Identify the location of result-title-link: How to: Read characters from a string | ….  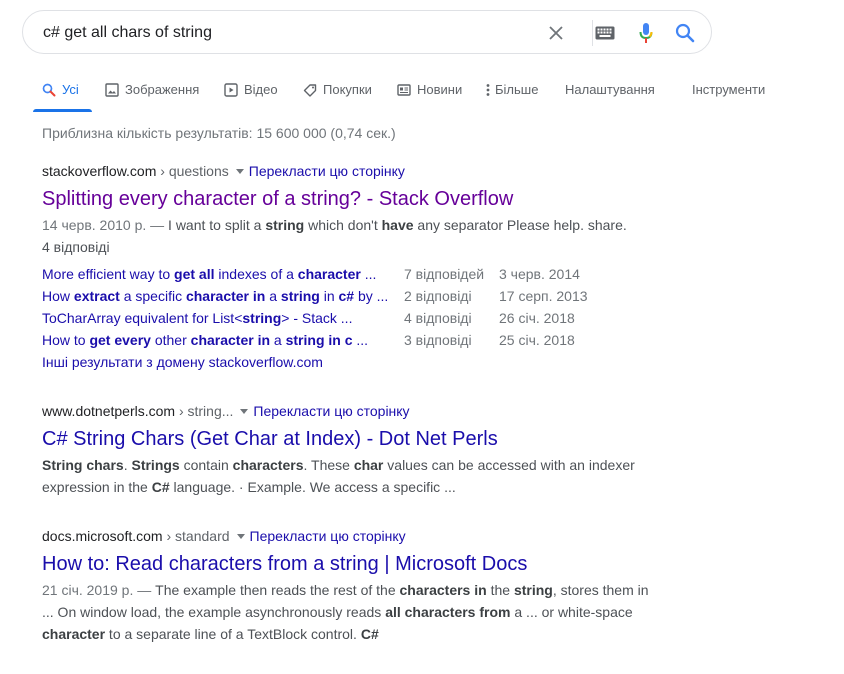
(352, 564).